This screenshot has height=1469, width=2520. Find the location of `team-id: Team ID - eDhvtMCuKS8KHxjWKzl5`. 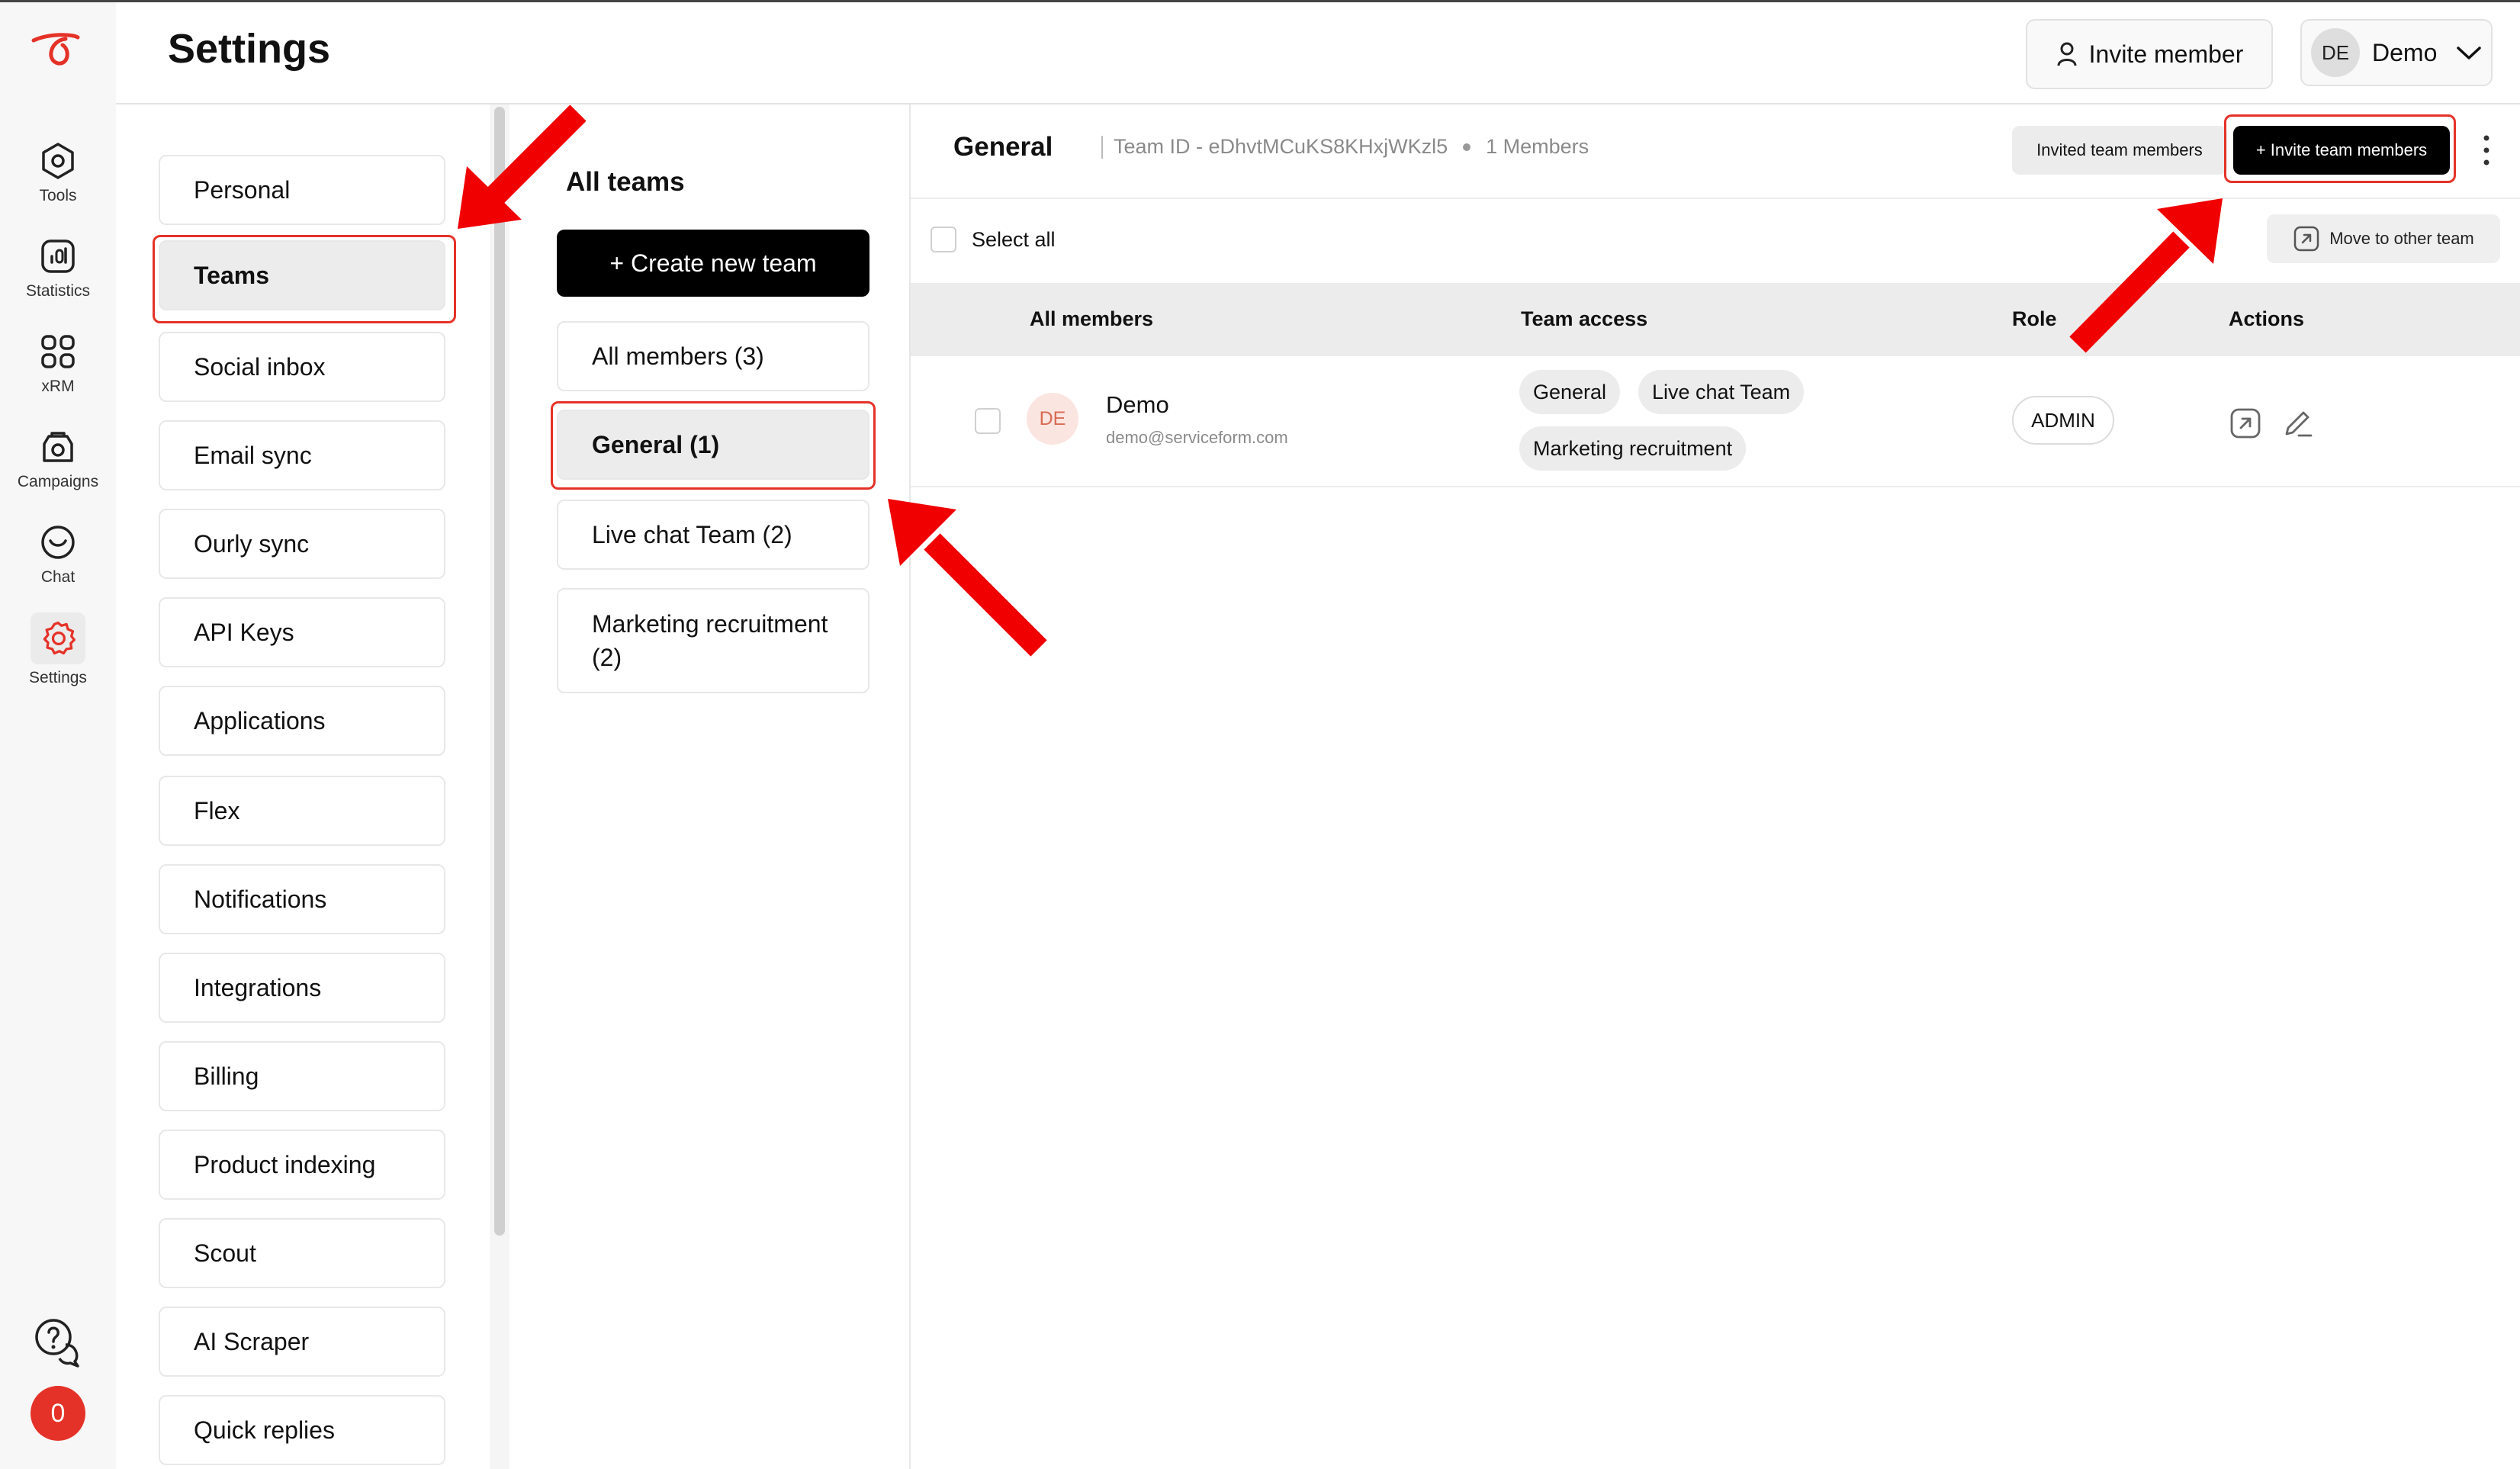

team-id: Team ID - eDhvtMCuKS8KHxjWKzl5 is located at coordinates (1281, 146).